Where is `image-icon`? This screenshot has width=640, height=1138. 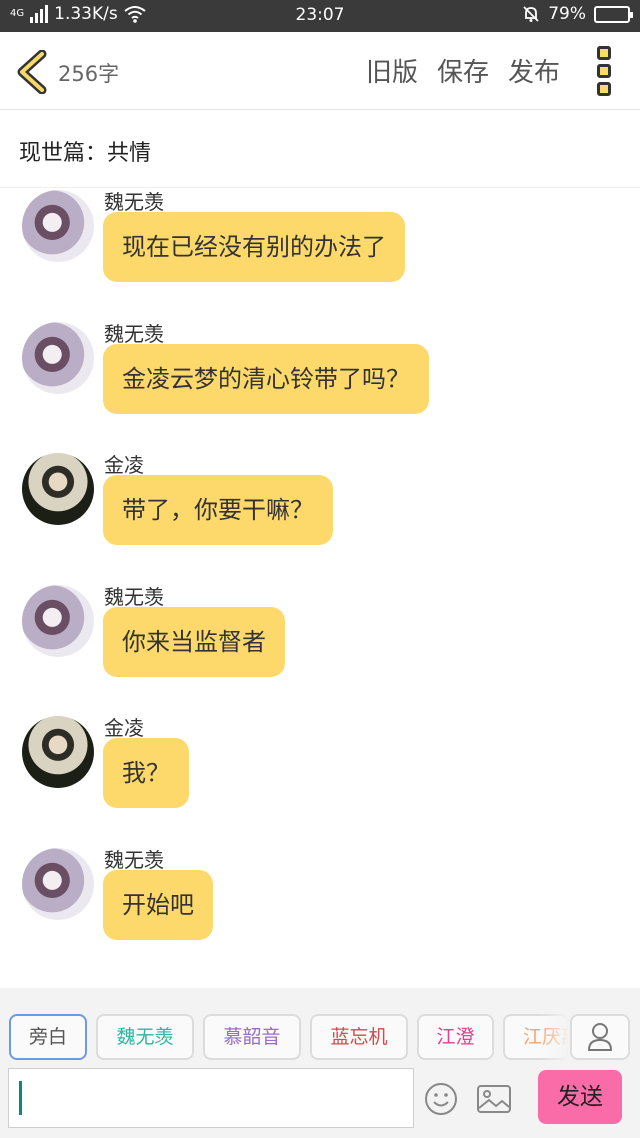
image-icon is located at coordinates (494, 1099).